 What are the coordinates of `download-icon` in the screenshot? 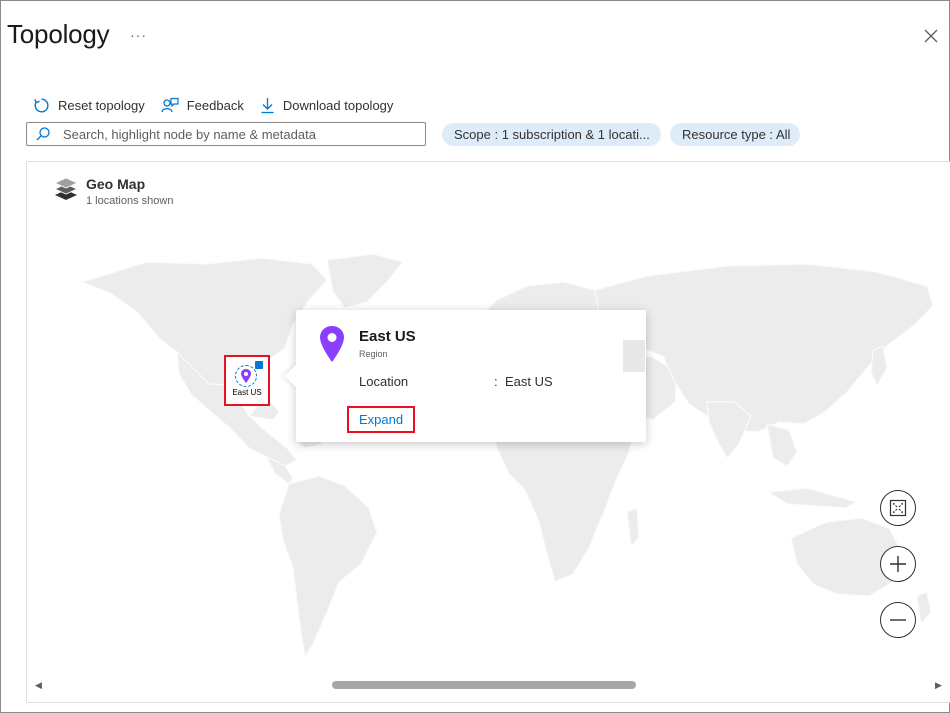 It's located at (267, 105).